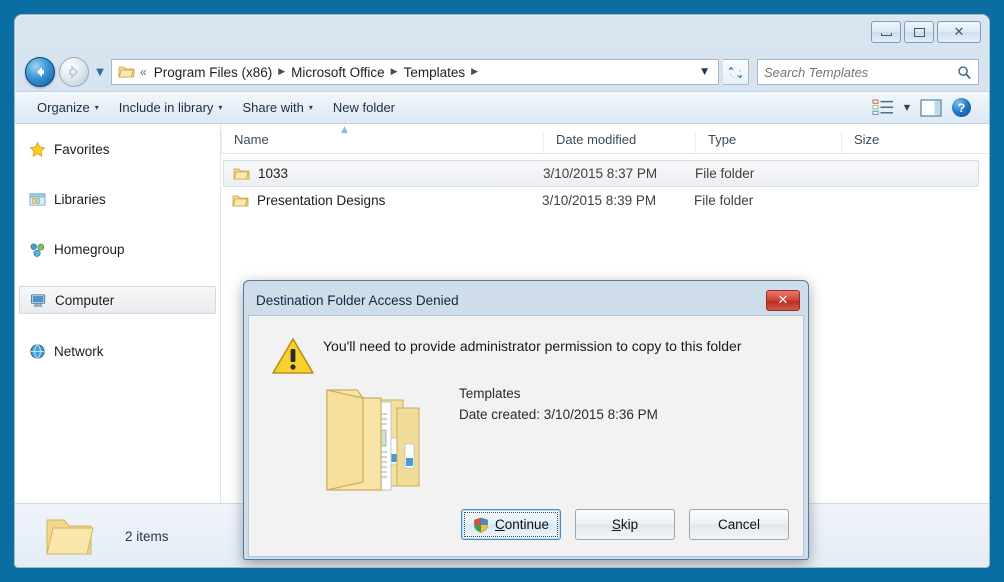 The image size is (1004, 582). Describe the element at coordinates (919, 32) in the screenshot. I see `maximize-button` at that location.